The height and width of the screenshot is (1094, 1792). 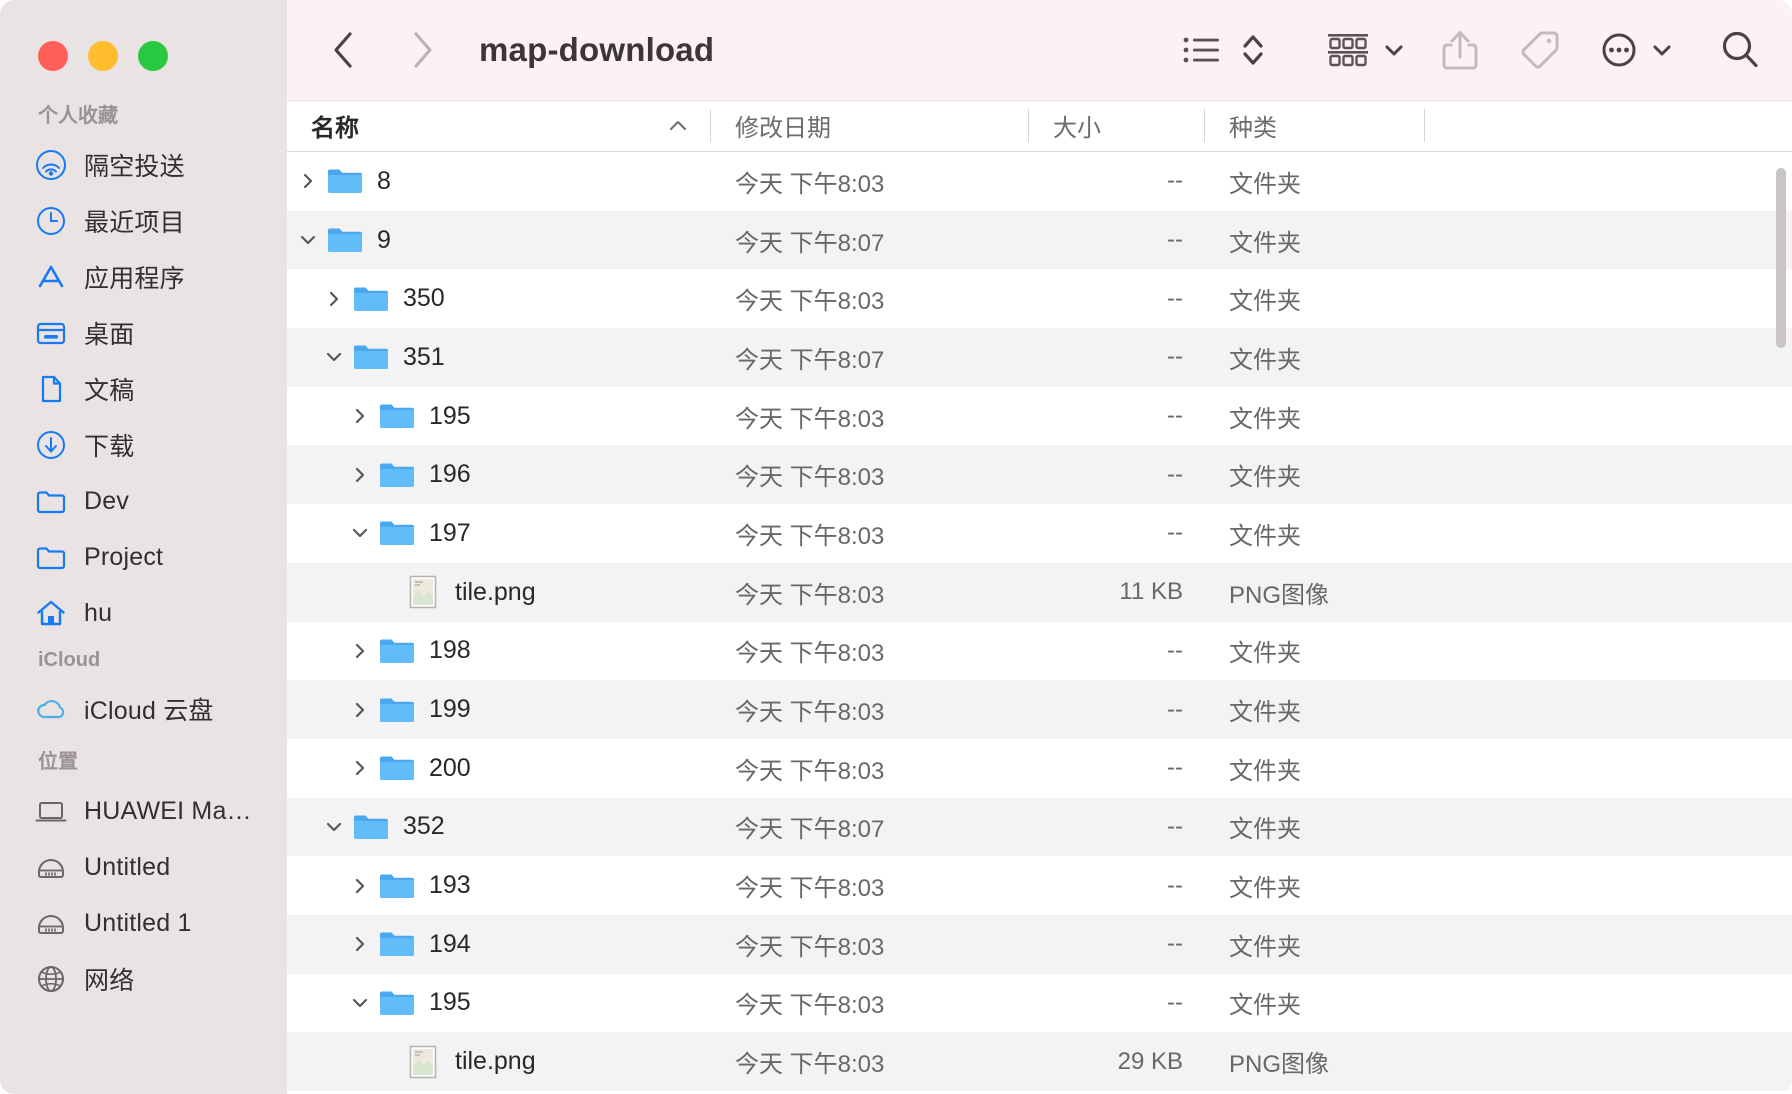 What do you see at coordinates (1202, 50) in the screenshot?
I see `list-view-button` at bounding box center [1202, 50].